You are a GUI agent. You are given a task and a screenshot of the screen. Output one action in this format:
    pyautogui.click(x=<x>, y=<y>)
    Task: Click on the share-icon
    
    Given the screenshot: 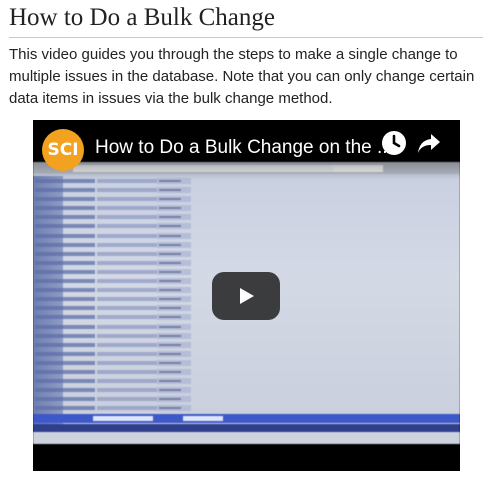 What is the action you would take?
    pyautogui.click(x=429, y=143)
    